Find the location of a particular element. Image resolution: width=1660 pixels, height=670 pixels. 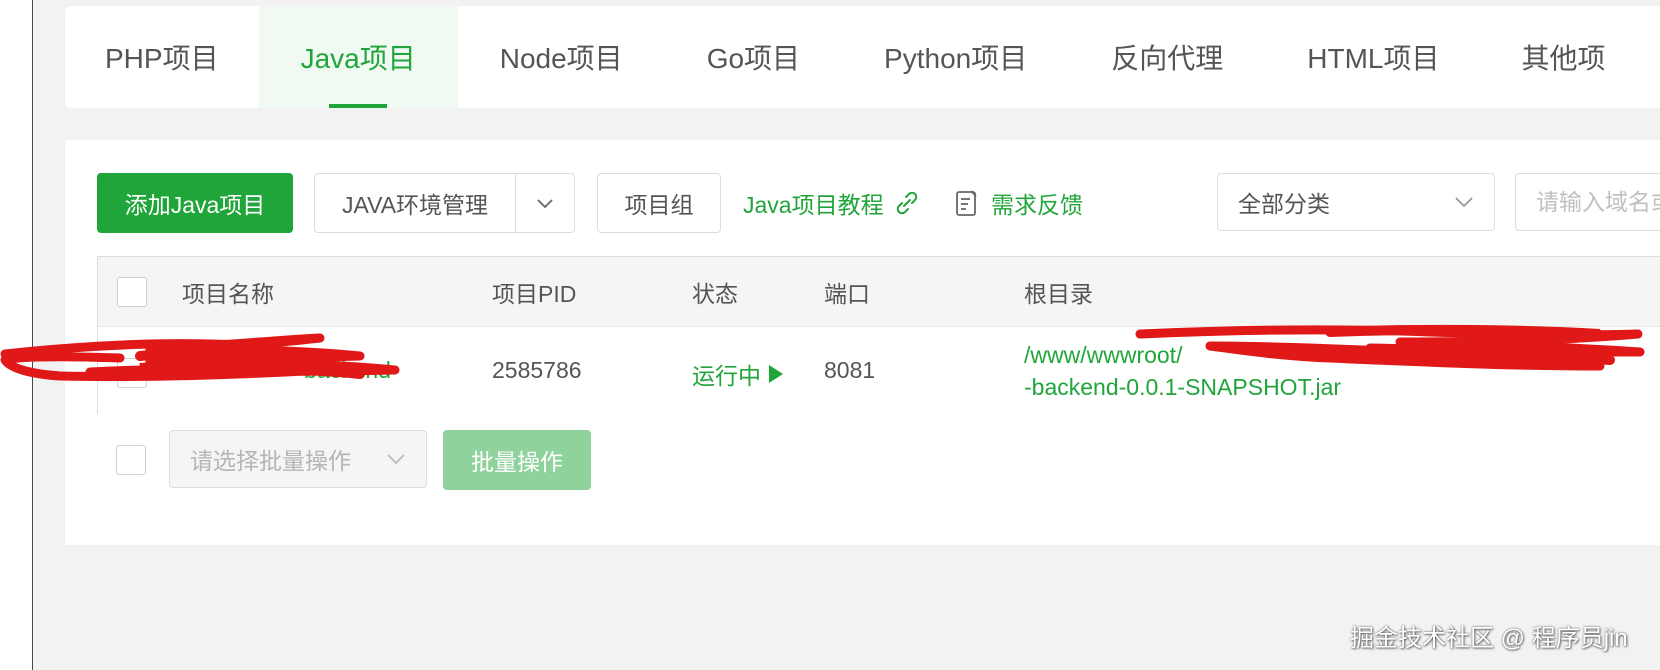

column-header-port: 端口 is located at coordinates (847, 294).